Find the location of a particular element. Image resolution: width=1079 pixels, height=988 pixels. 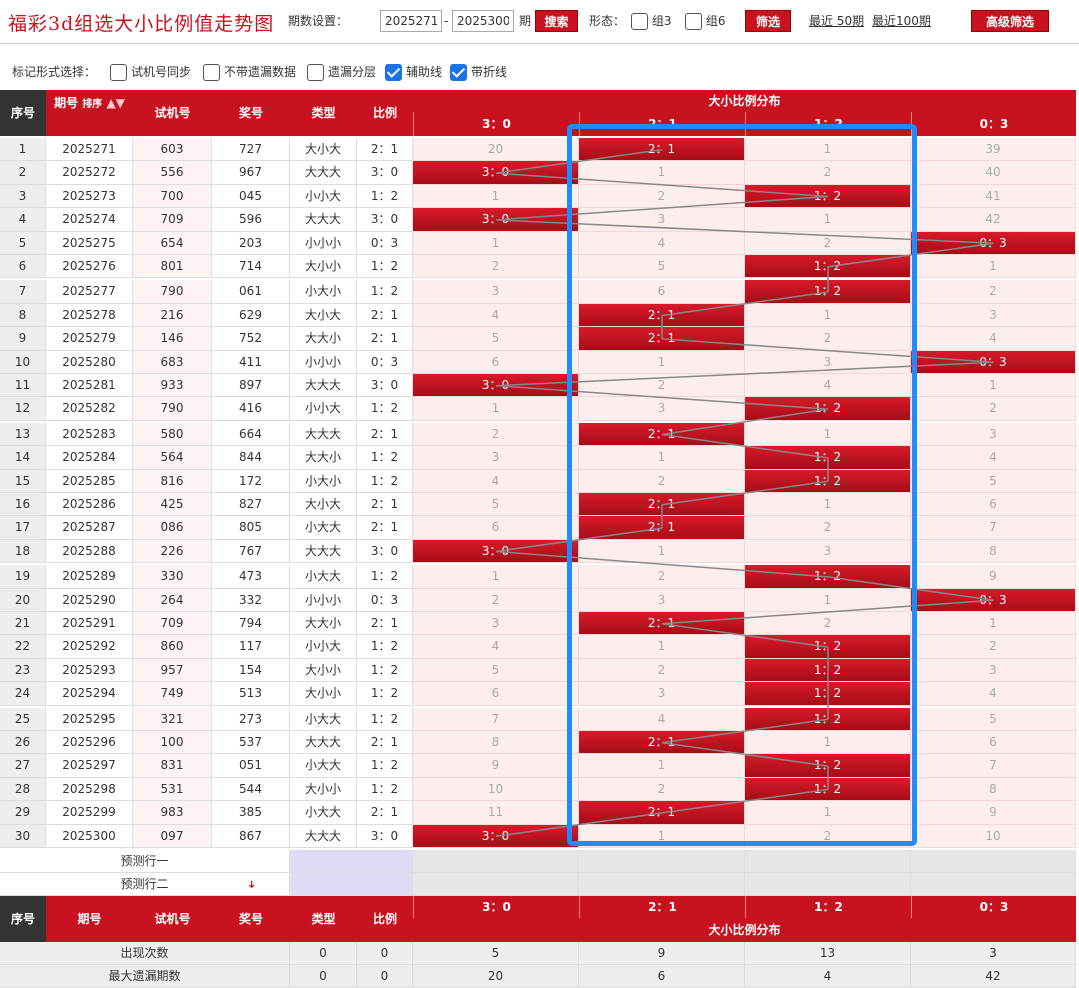

sort-icon: ▲▼ is located at coordinates (115, 103).